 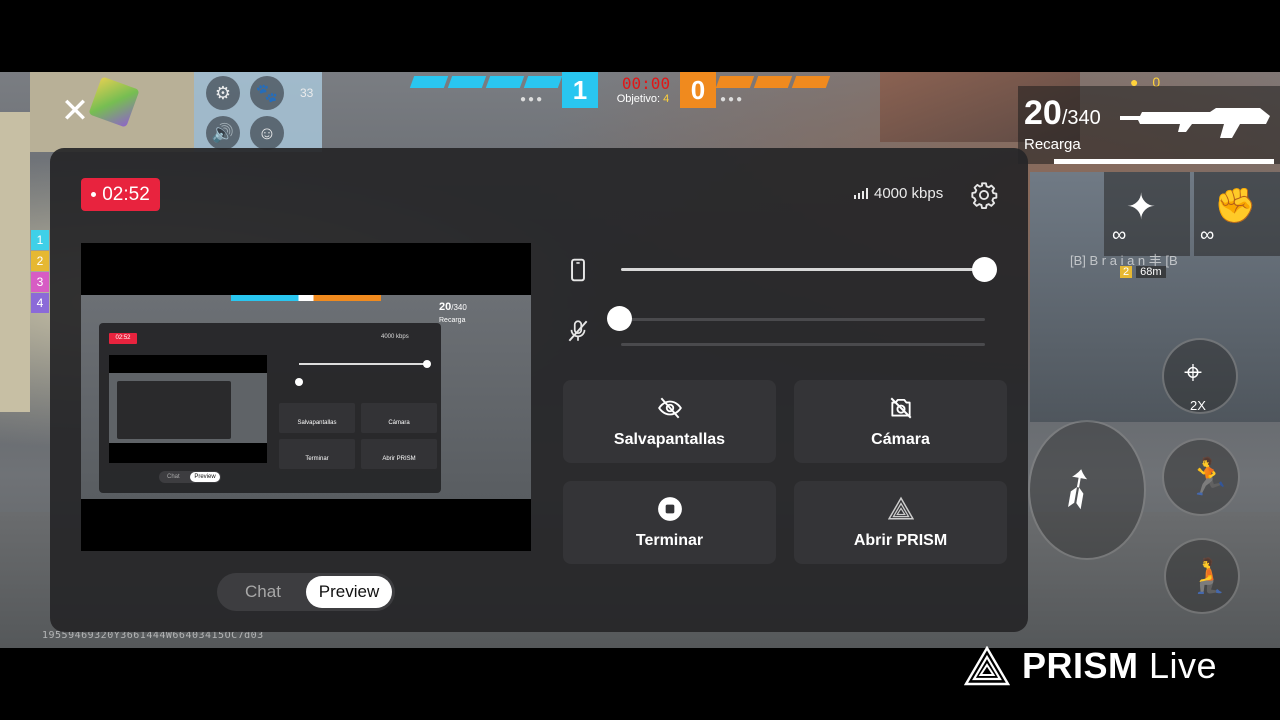 What do you see at coordinates (40, 240) in the screenshot?
I see `team-slot: 1` at bounding box center [40, 240].